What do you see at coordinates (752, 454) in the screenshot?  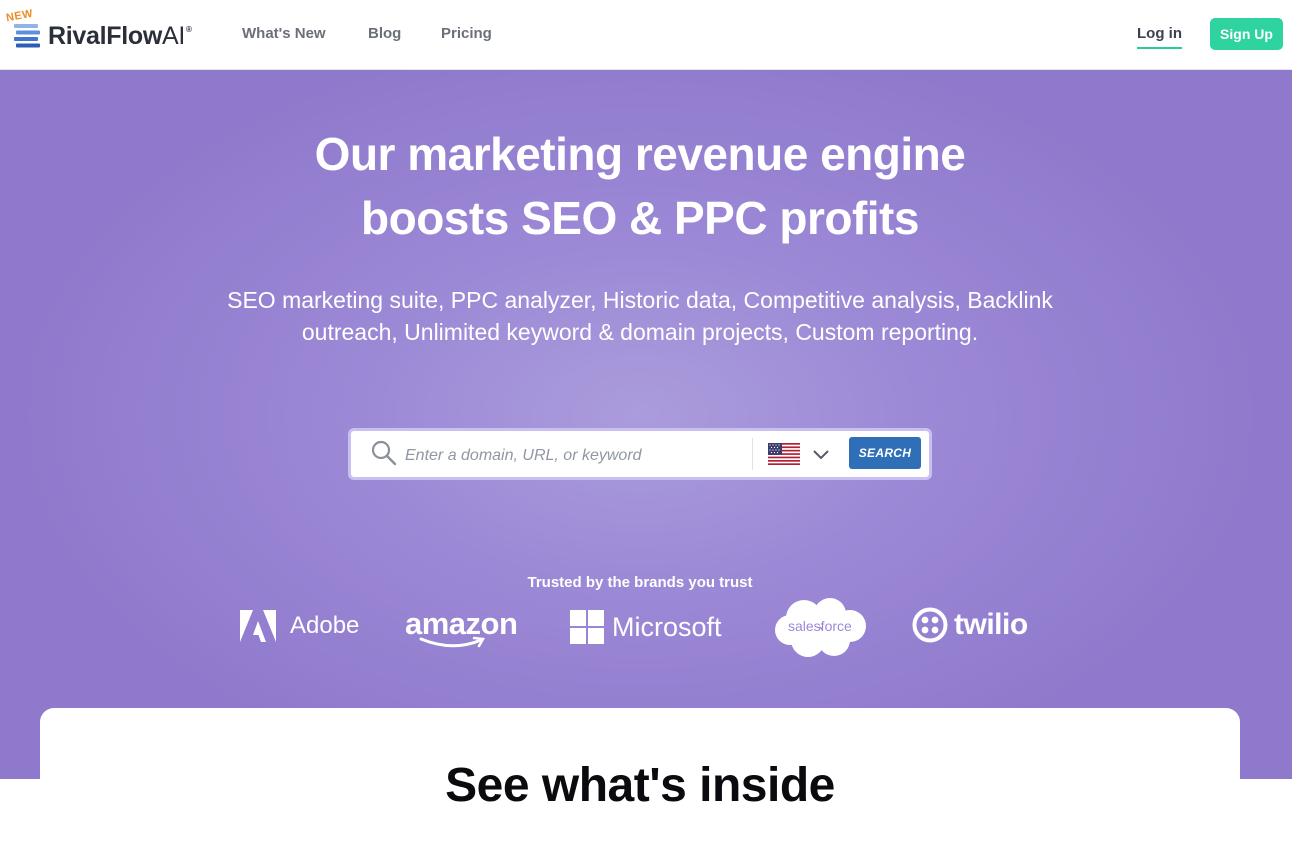 I see `search-divider` at bounding box center [752, 454].